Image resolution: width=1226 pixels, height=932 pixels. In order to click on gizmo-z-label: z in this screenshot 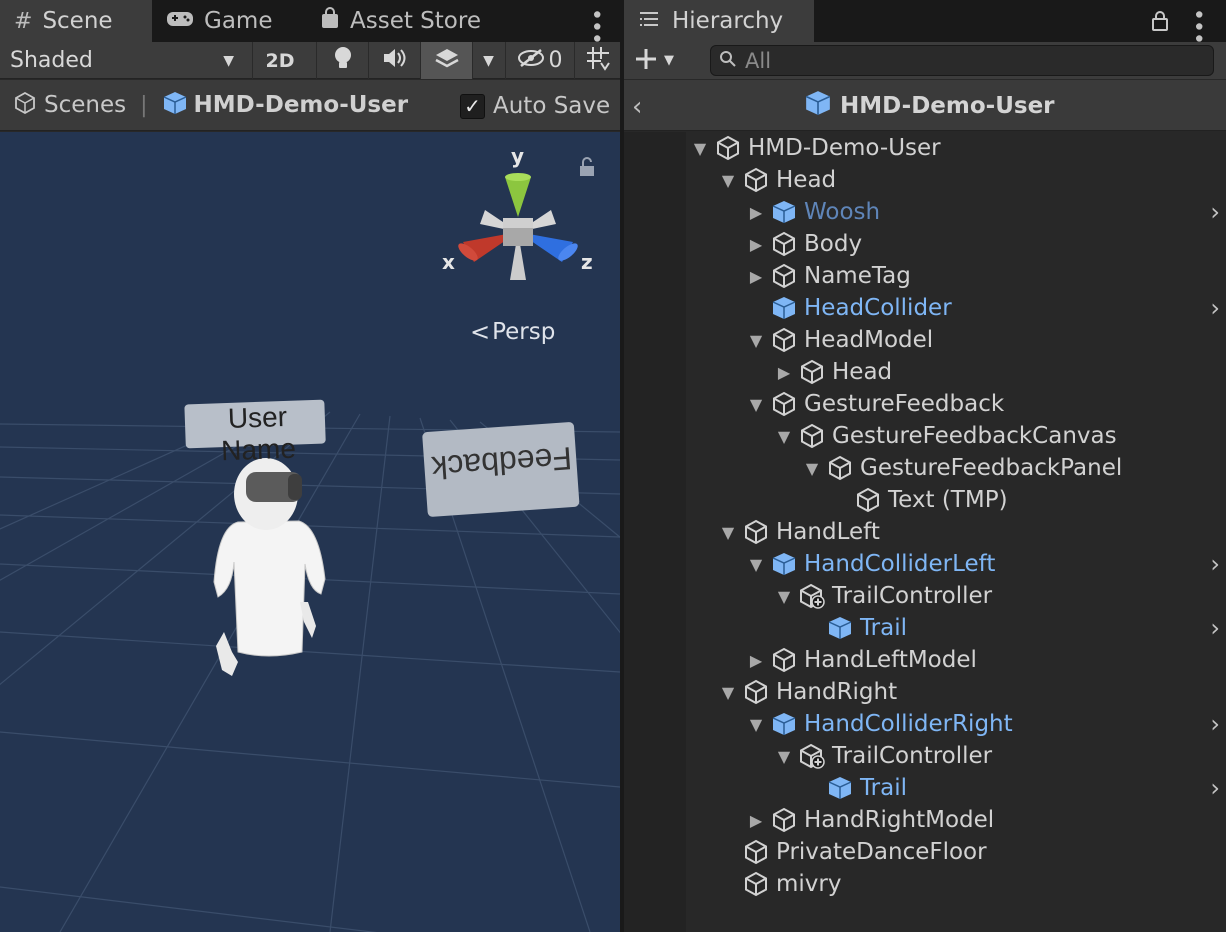, I will do `click(587, 262)`.